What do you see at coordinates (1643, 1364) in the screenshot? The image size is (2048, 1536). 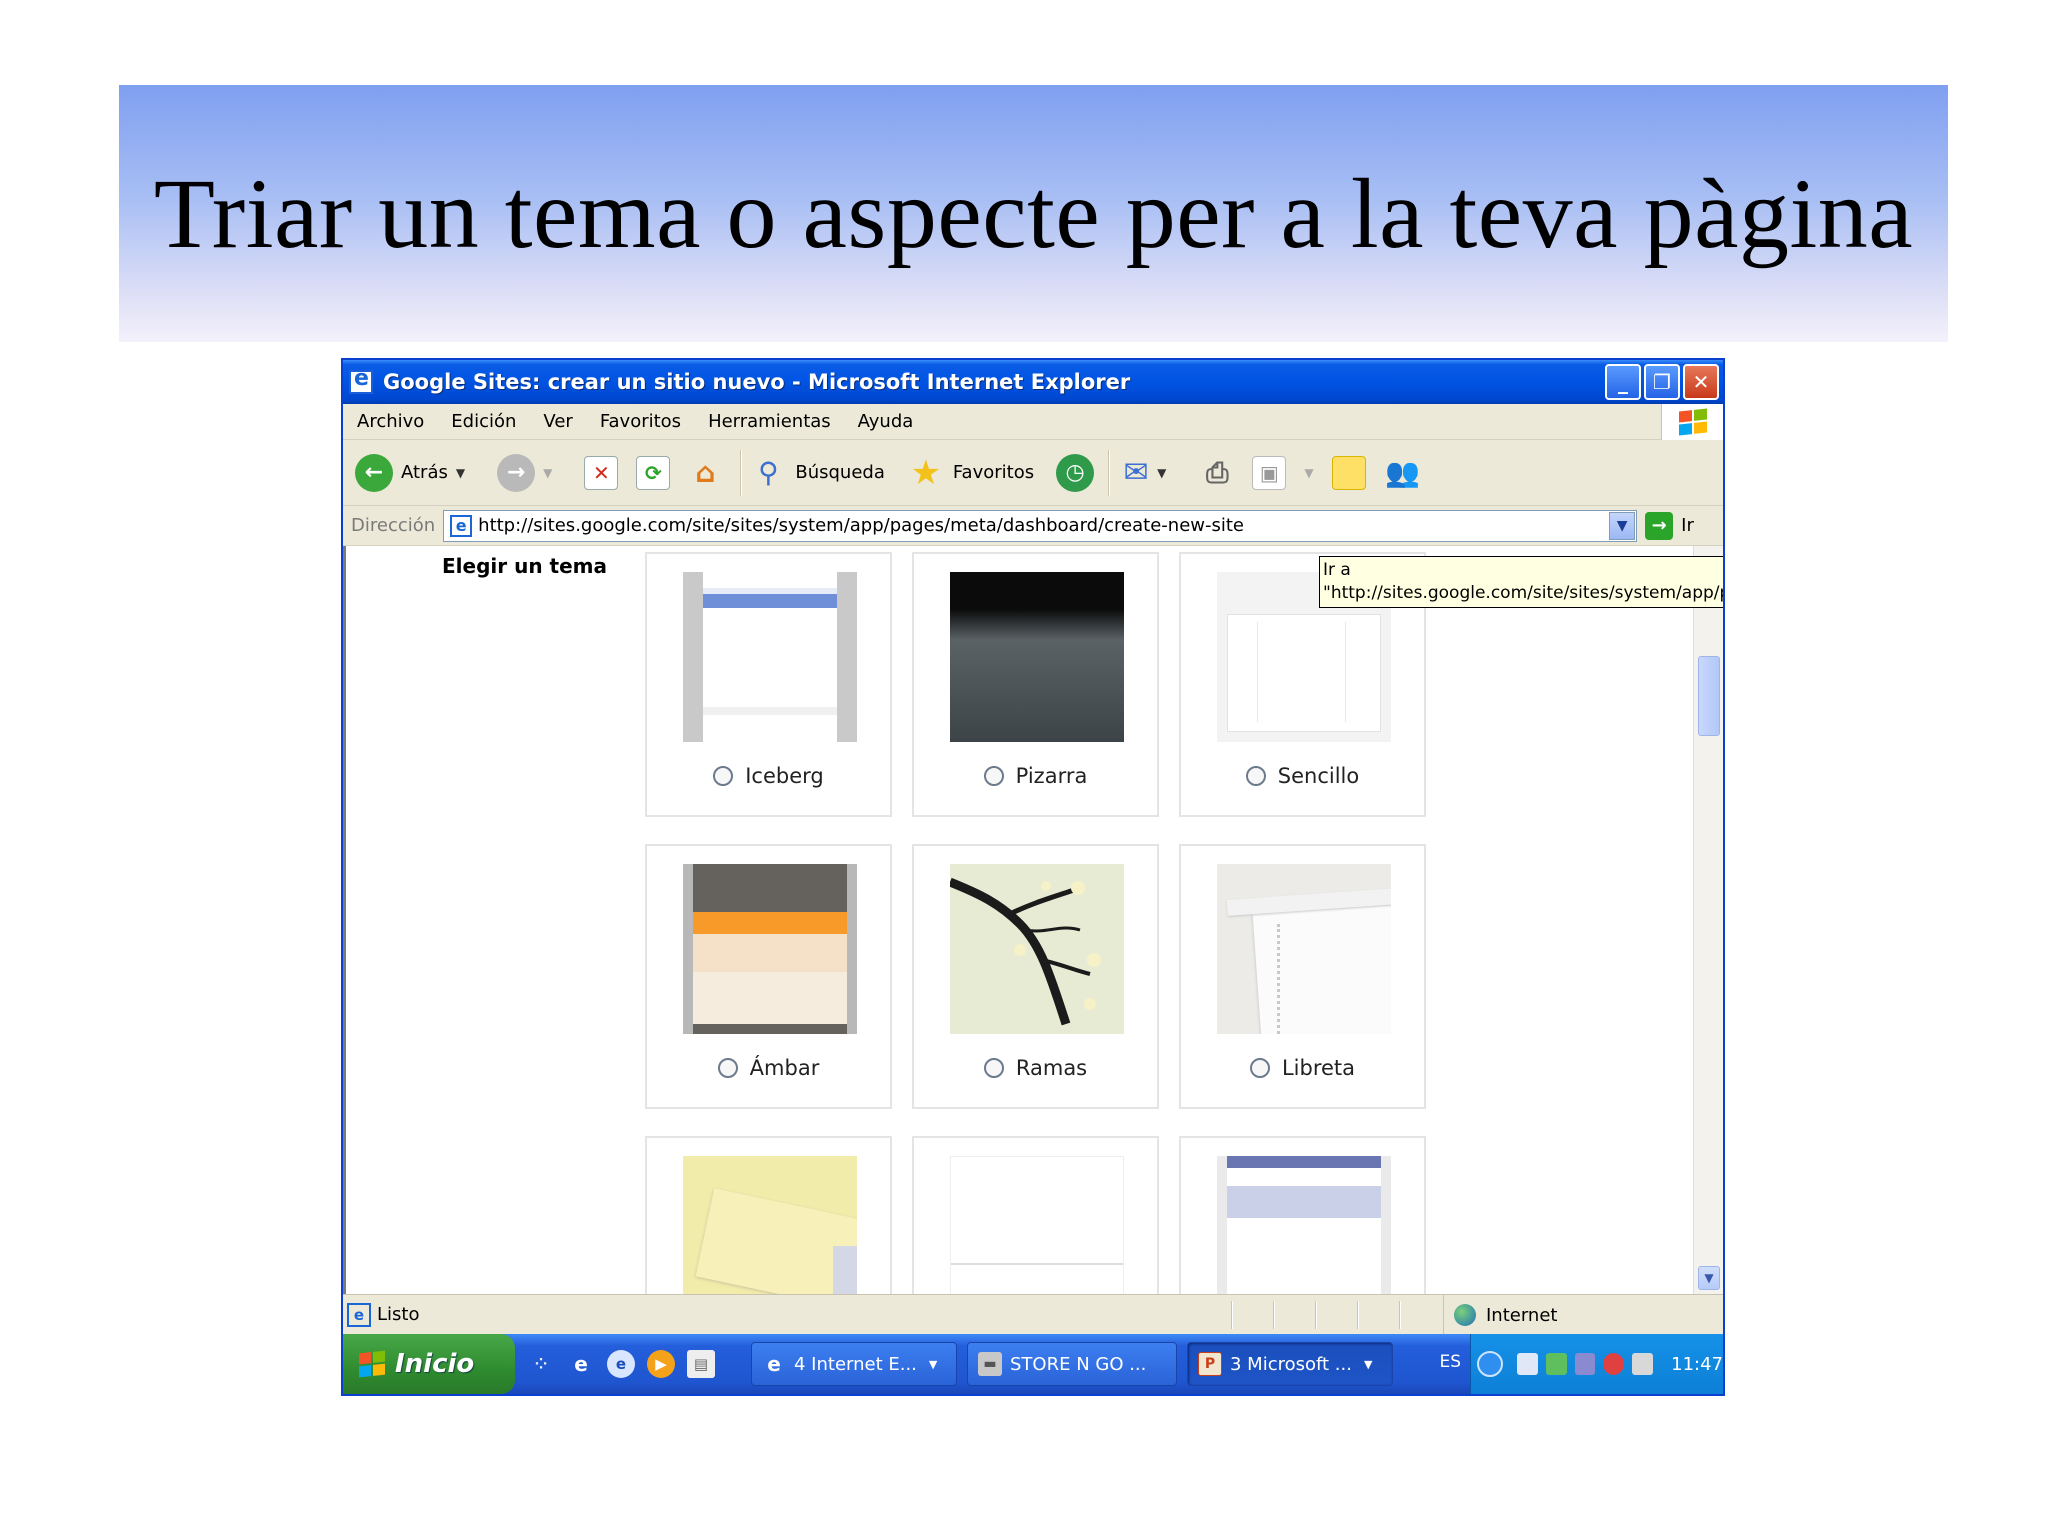 I see `tray-monitor-icon` at bounding box center [1643, 1364].